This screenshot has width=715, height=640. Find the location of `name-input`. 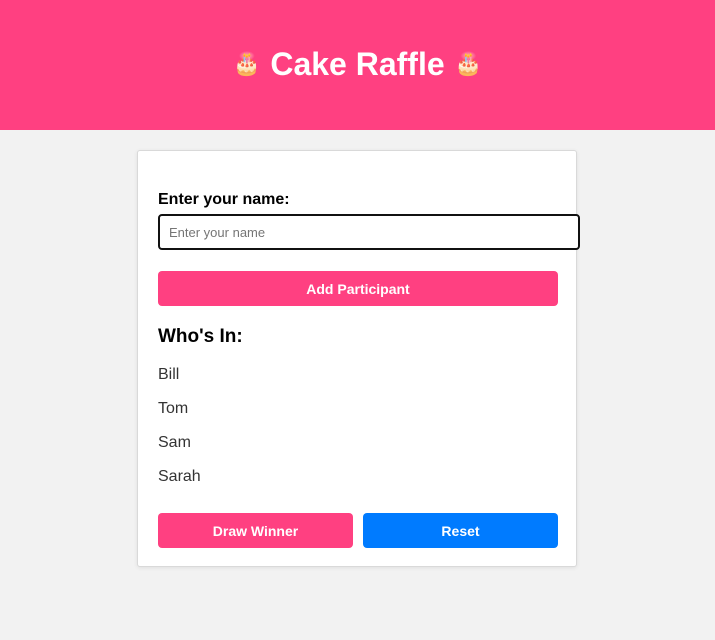

name-input is located at coordinates (369, 232).